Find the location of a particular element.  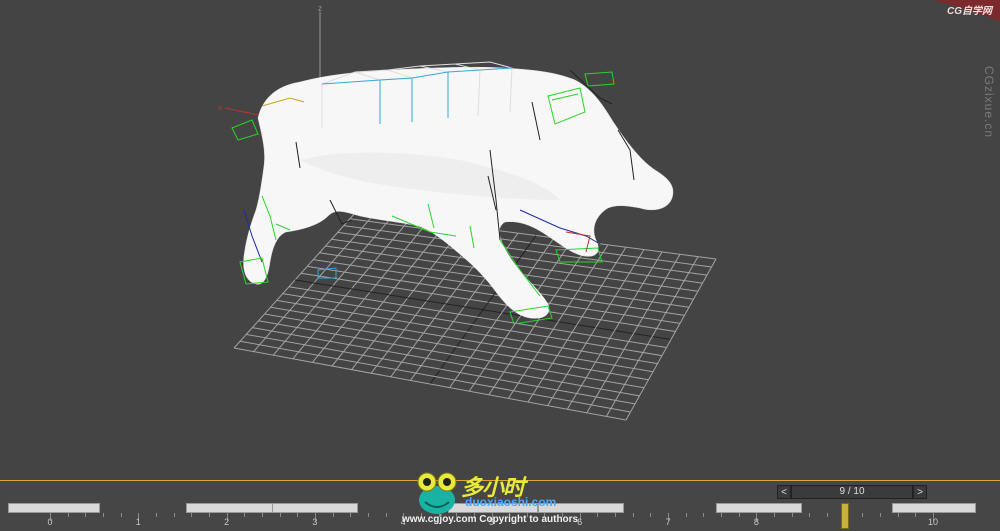

time-tick-label: 2 is located at coordinates (227, 522).